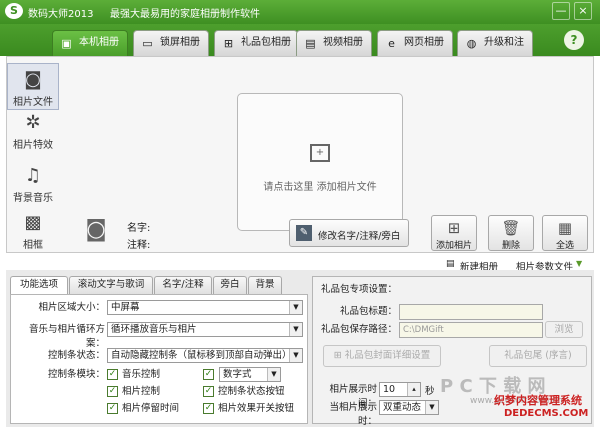 This screenshot has height=427, width=600. Describe the element at coordinates (415, 43) in the screenshot. I see `tab-web-album: e 网页相册` at that location.